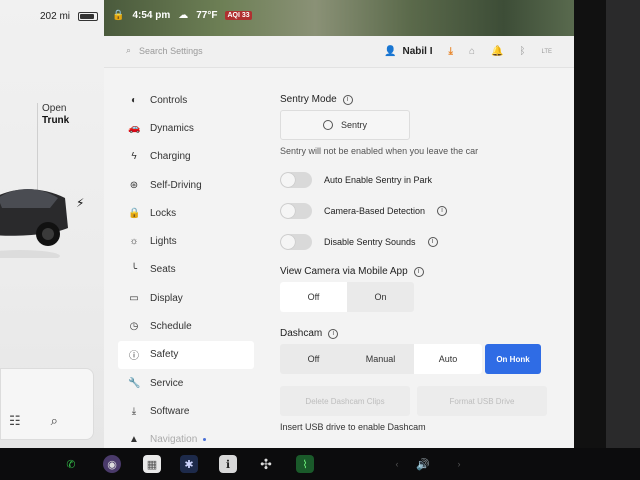 The height and width of the screenshot is (480, 640). What do you see at coordinates (134, 128) in the screenshot?
I see `car-icon: 🚗` at bounding box center [134, 128].